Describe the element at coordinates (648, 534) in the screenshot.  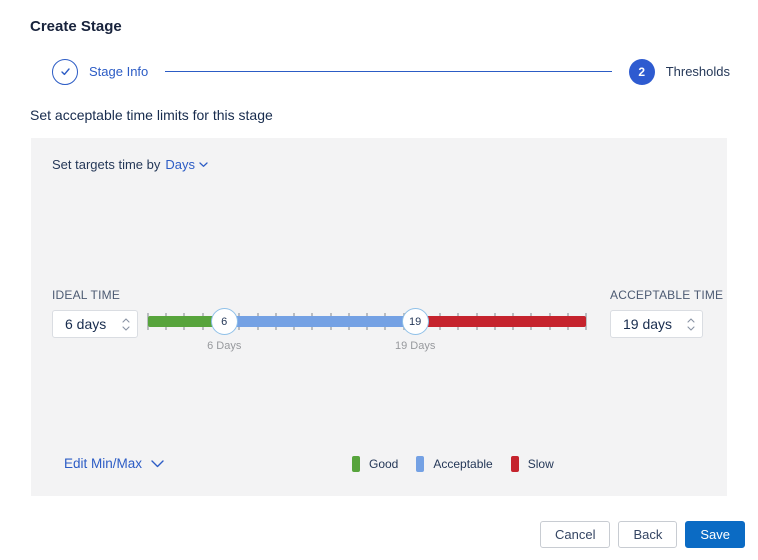
I see `back-button: Back` at that location.